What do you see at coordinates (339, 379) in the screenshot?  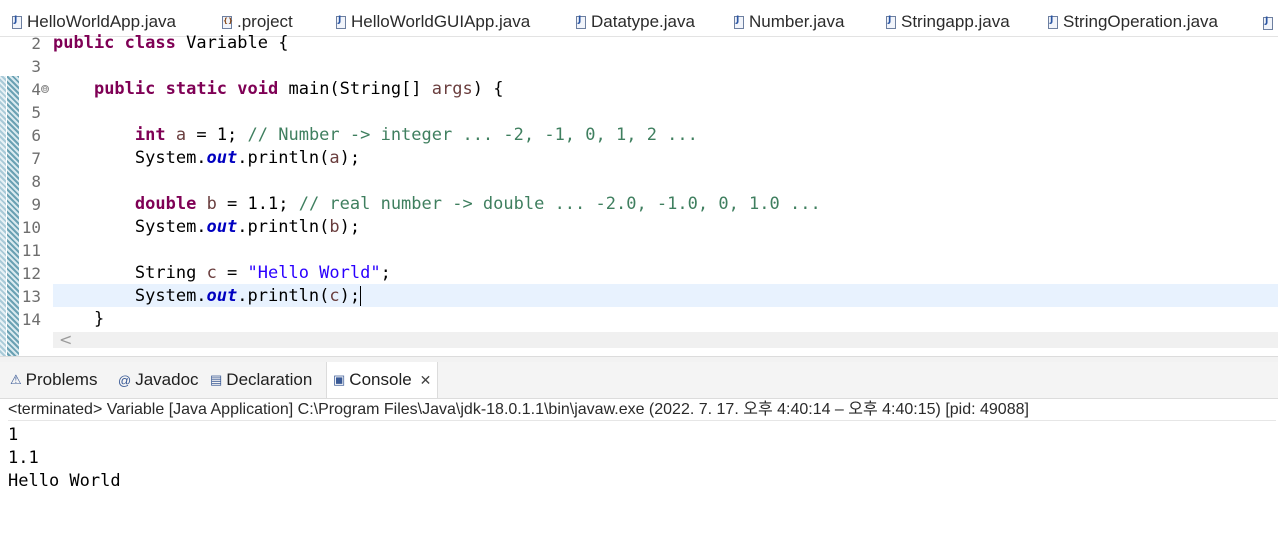 I see `console-icon: ▣` at bounding box center [339, 379].